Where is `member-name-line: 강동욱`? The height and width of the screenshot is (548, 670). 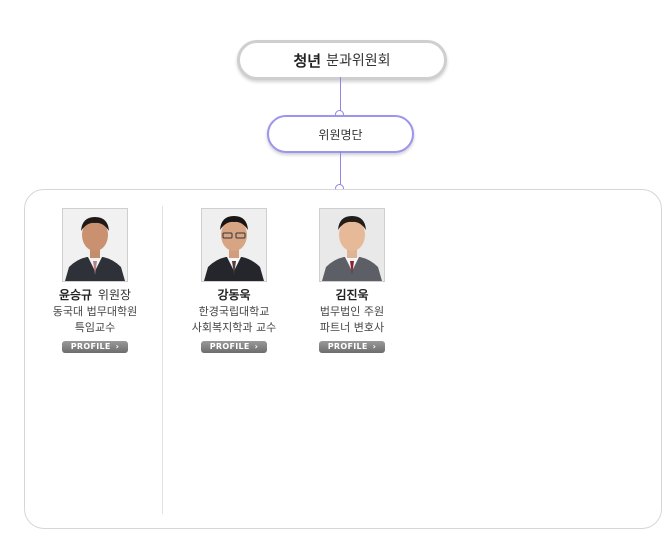
member-name-line: 강동욱 is located at coordinates (234, 295).